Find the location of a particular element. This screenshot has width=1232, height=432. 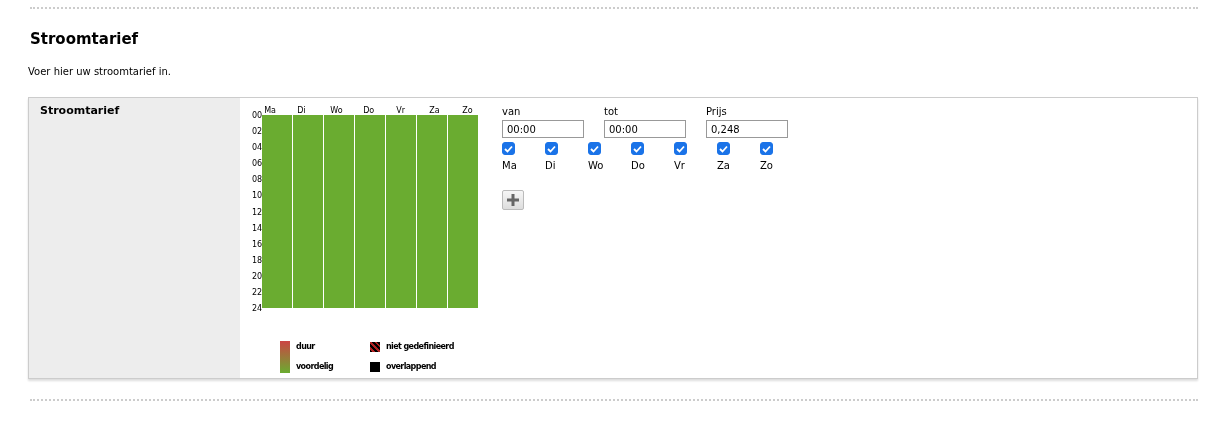

hatched-swatch is located at coordinates (375, 347).